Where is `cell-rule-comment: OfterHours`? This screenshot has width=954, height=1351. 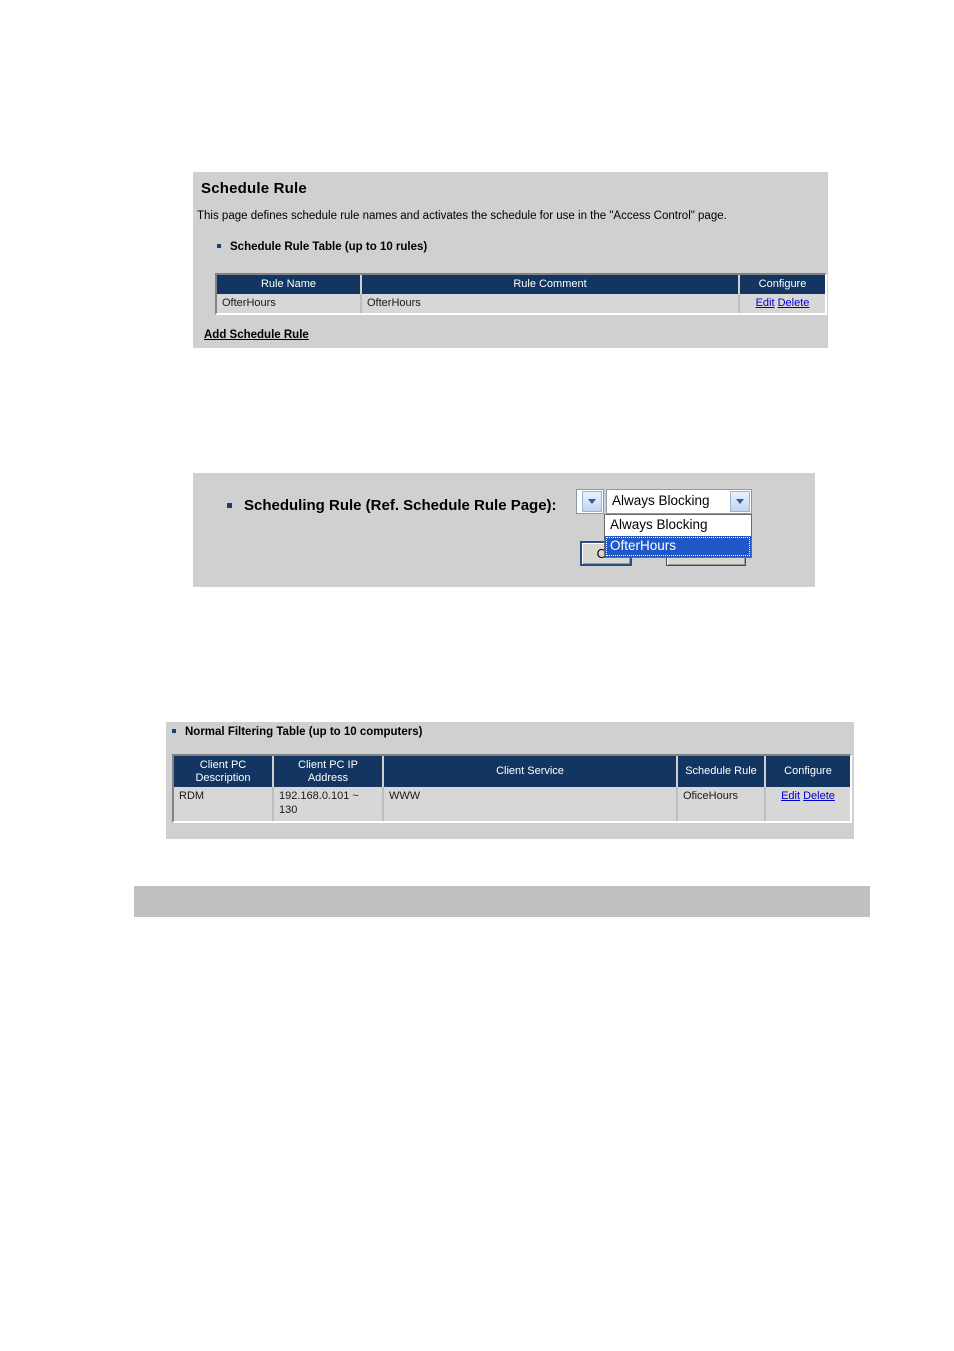
cell-rule-comment: OfterHours is located at coordinates (551, 303).